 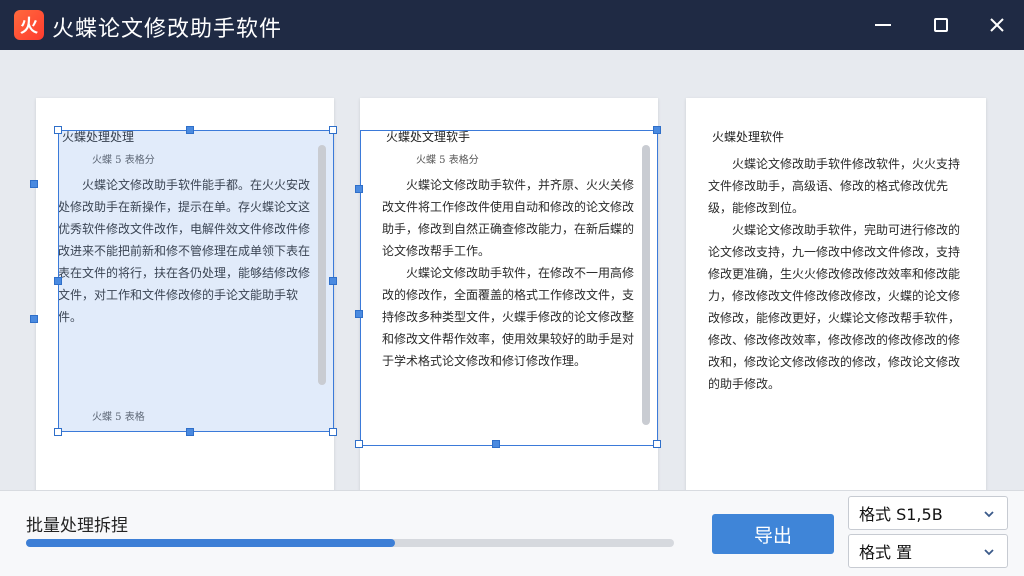 What do you see at coordinates (322, 265) in the screenshot?
I see `doc1-scrollbar` at bounding box center [322, 265].